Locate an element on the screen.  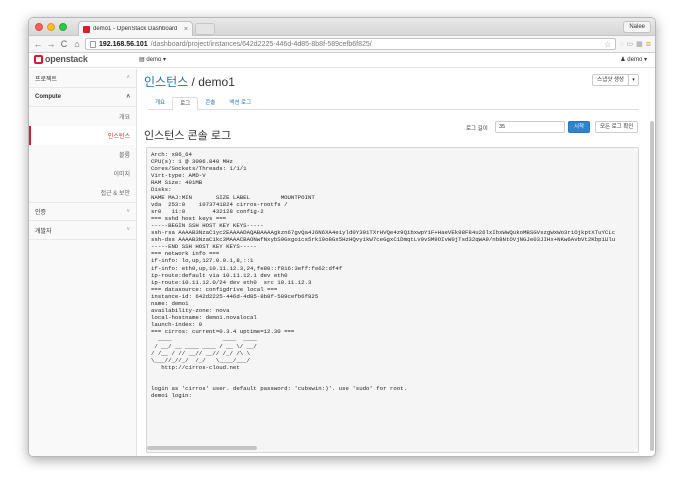
console-line: === sshd host keys === is located at coordinates (189, 218).